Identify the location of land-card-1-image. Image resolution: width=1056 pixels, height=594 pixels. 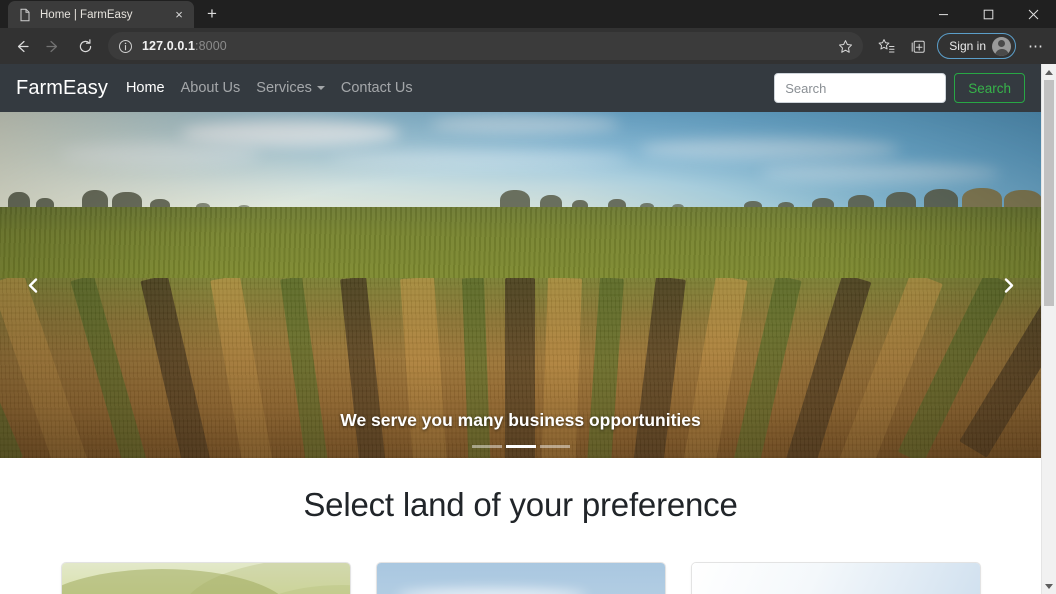
(205, 578).